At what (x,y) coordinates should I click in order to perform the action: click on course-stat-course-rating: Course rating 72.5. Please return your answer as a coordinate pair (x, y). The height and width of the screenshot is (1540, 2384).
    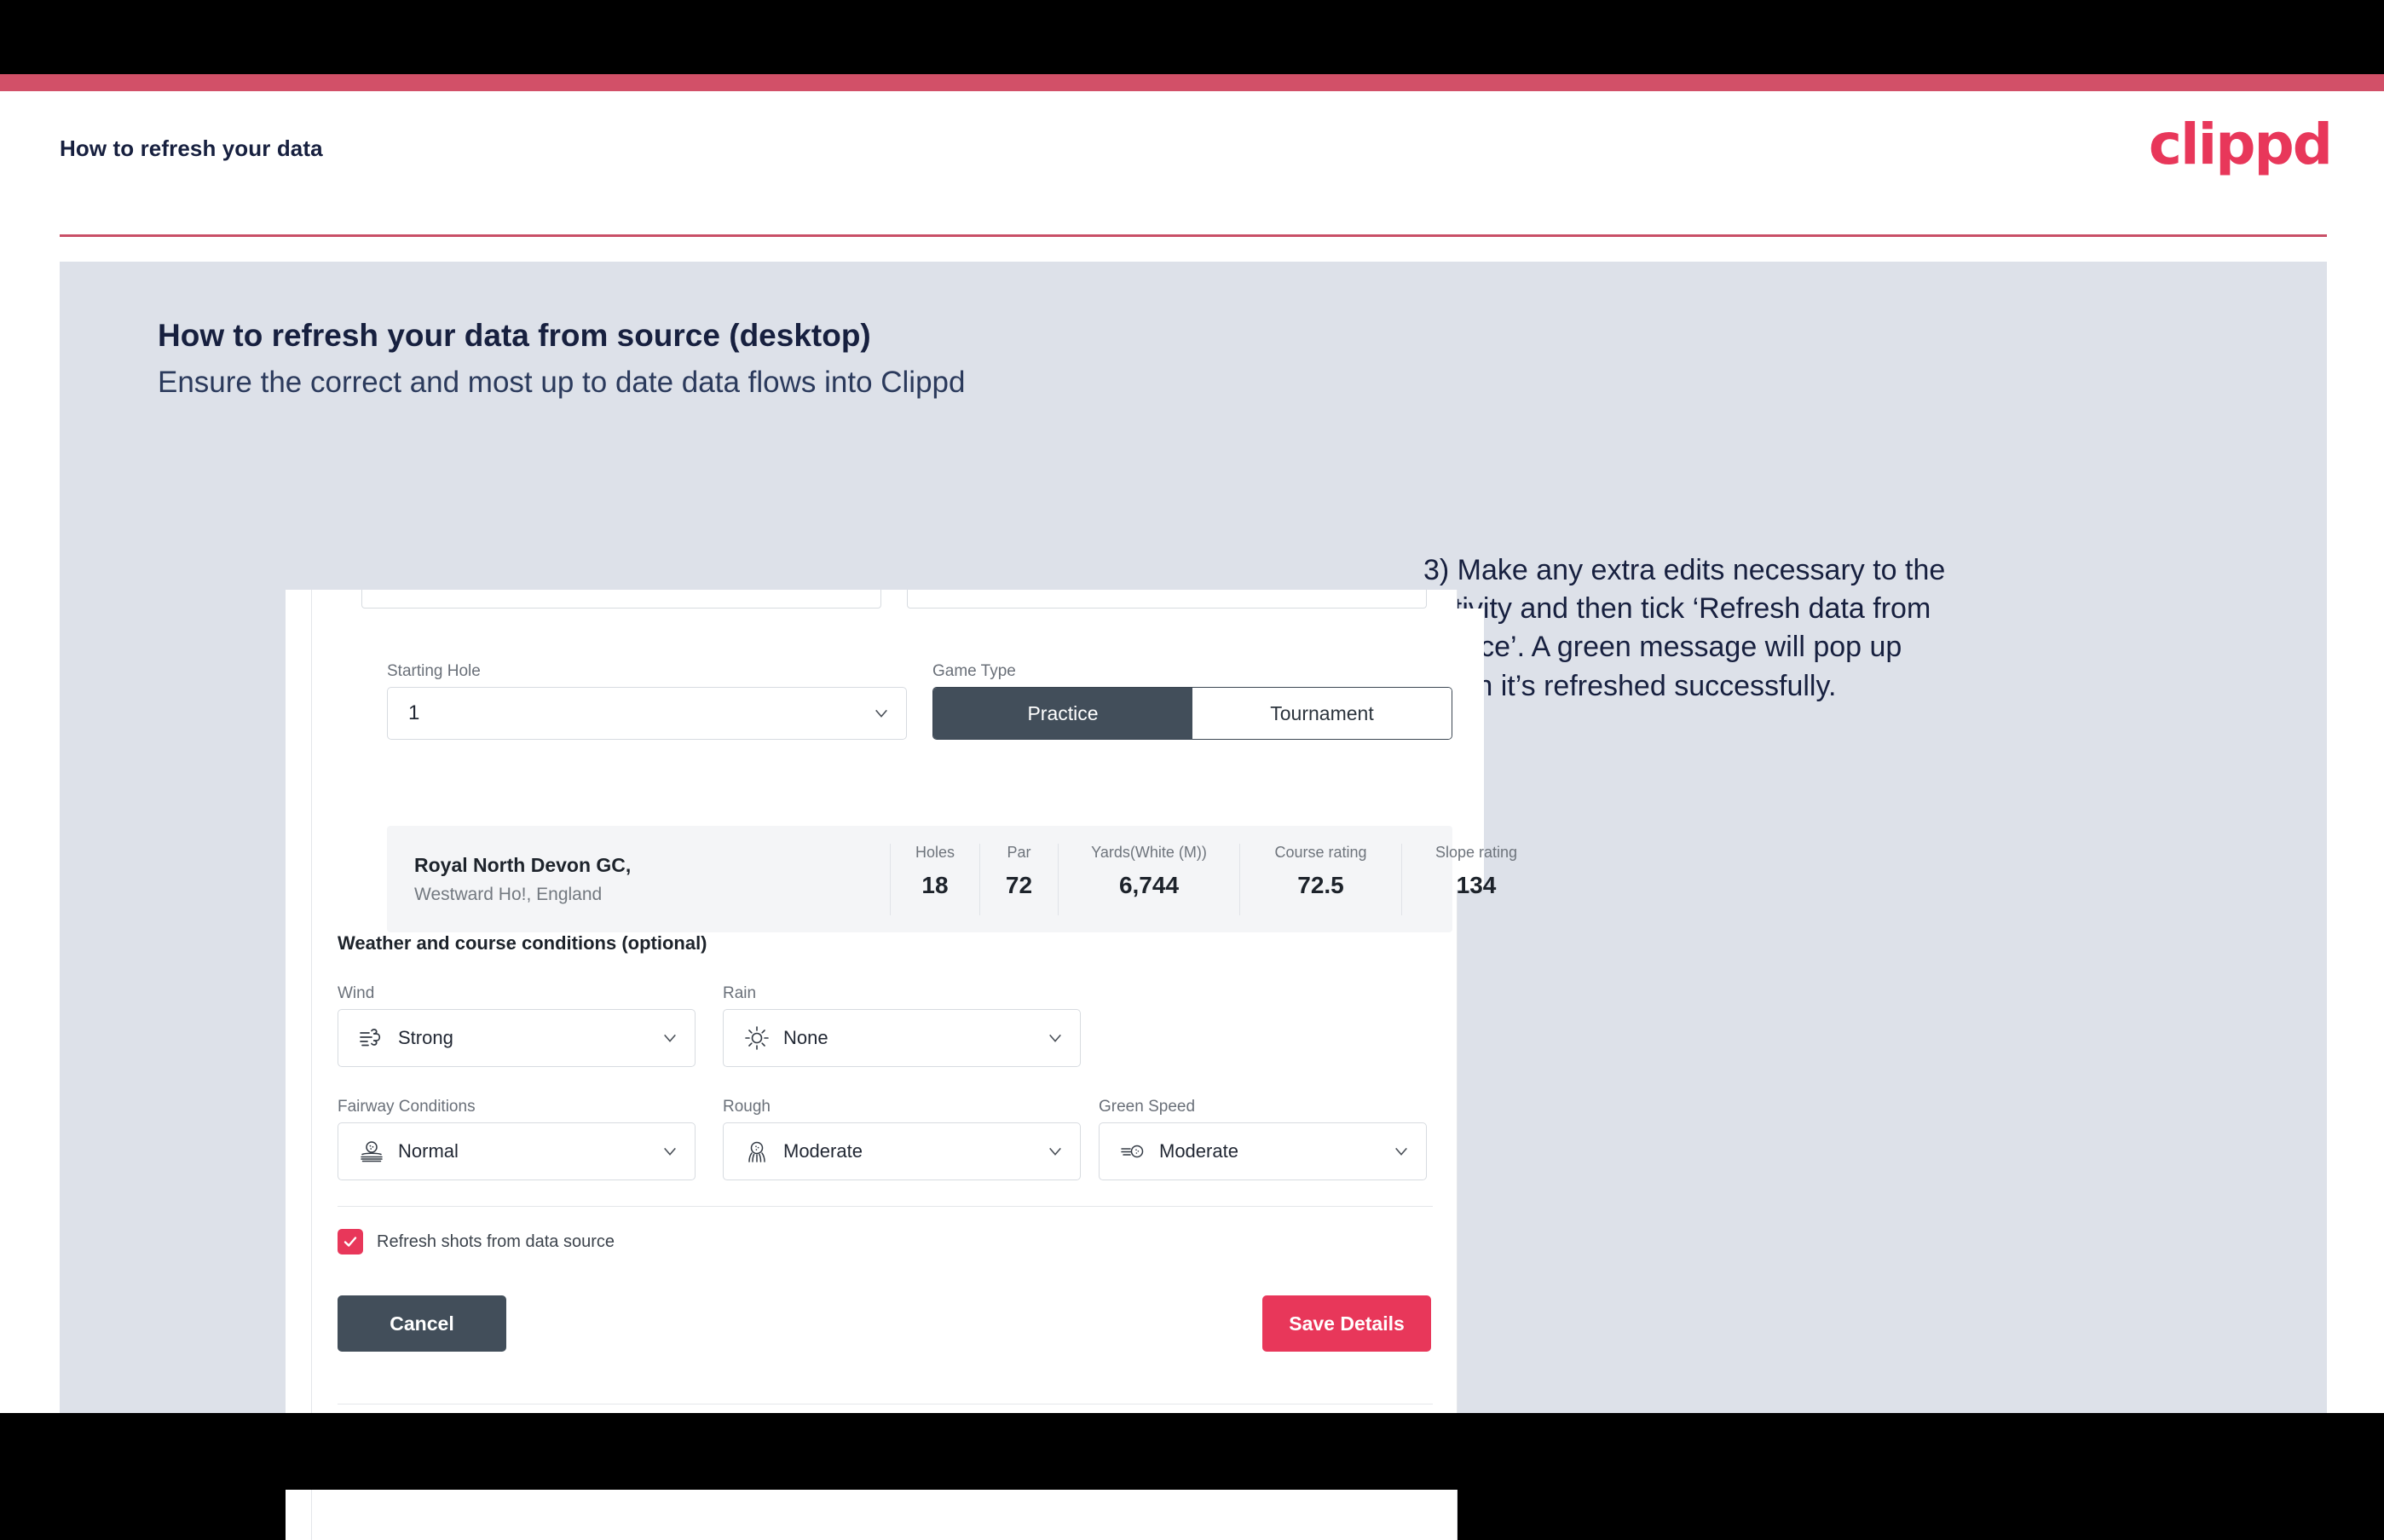
    Looking at the image, I should click on (1320, 879).